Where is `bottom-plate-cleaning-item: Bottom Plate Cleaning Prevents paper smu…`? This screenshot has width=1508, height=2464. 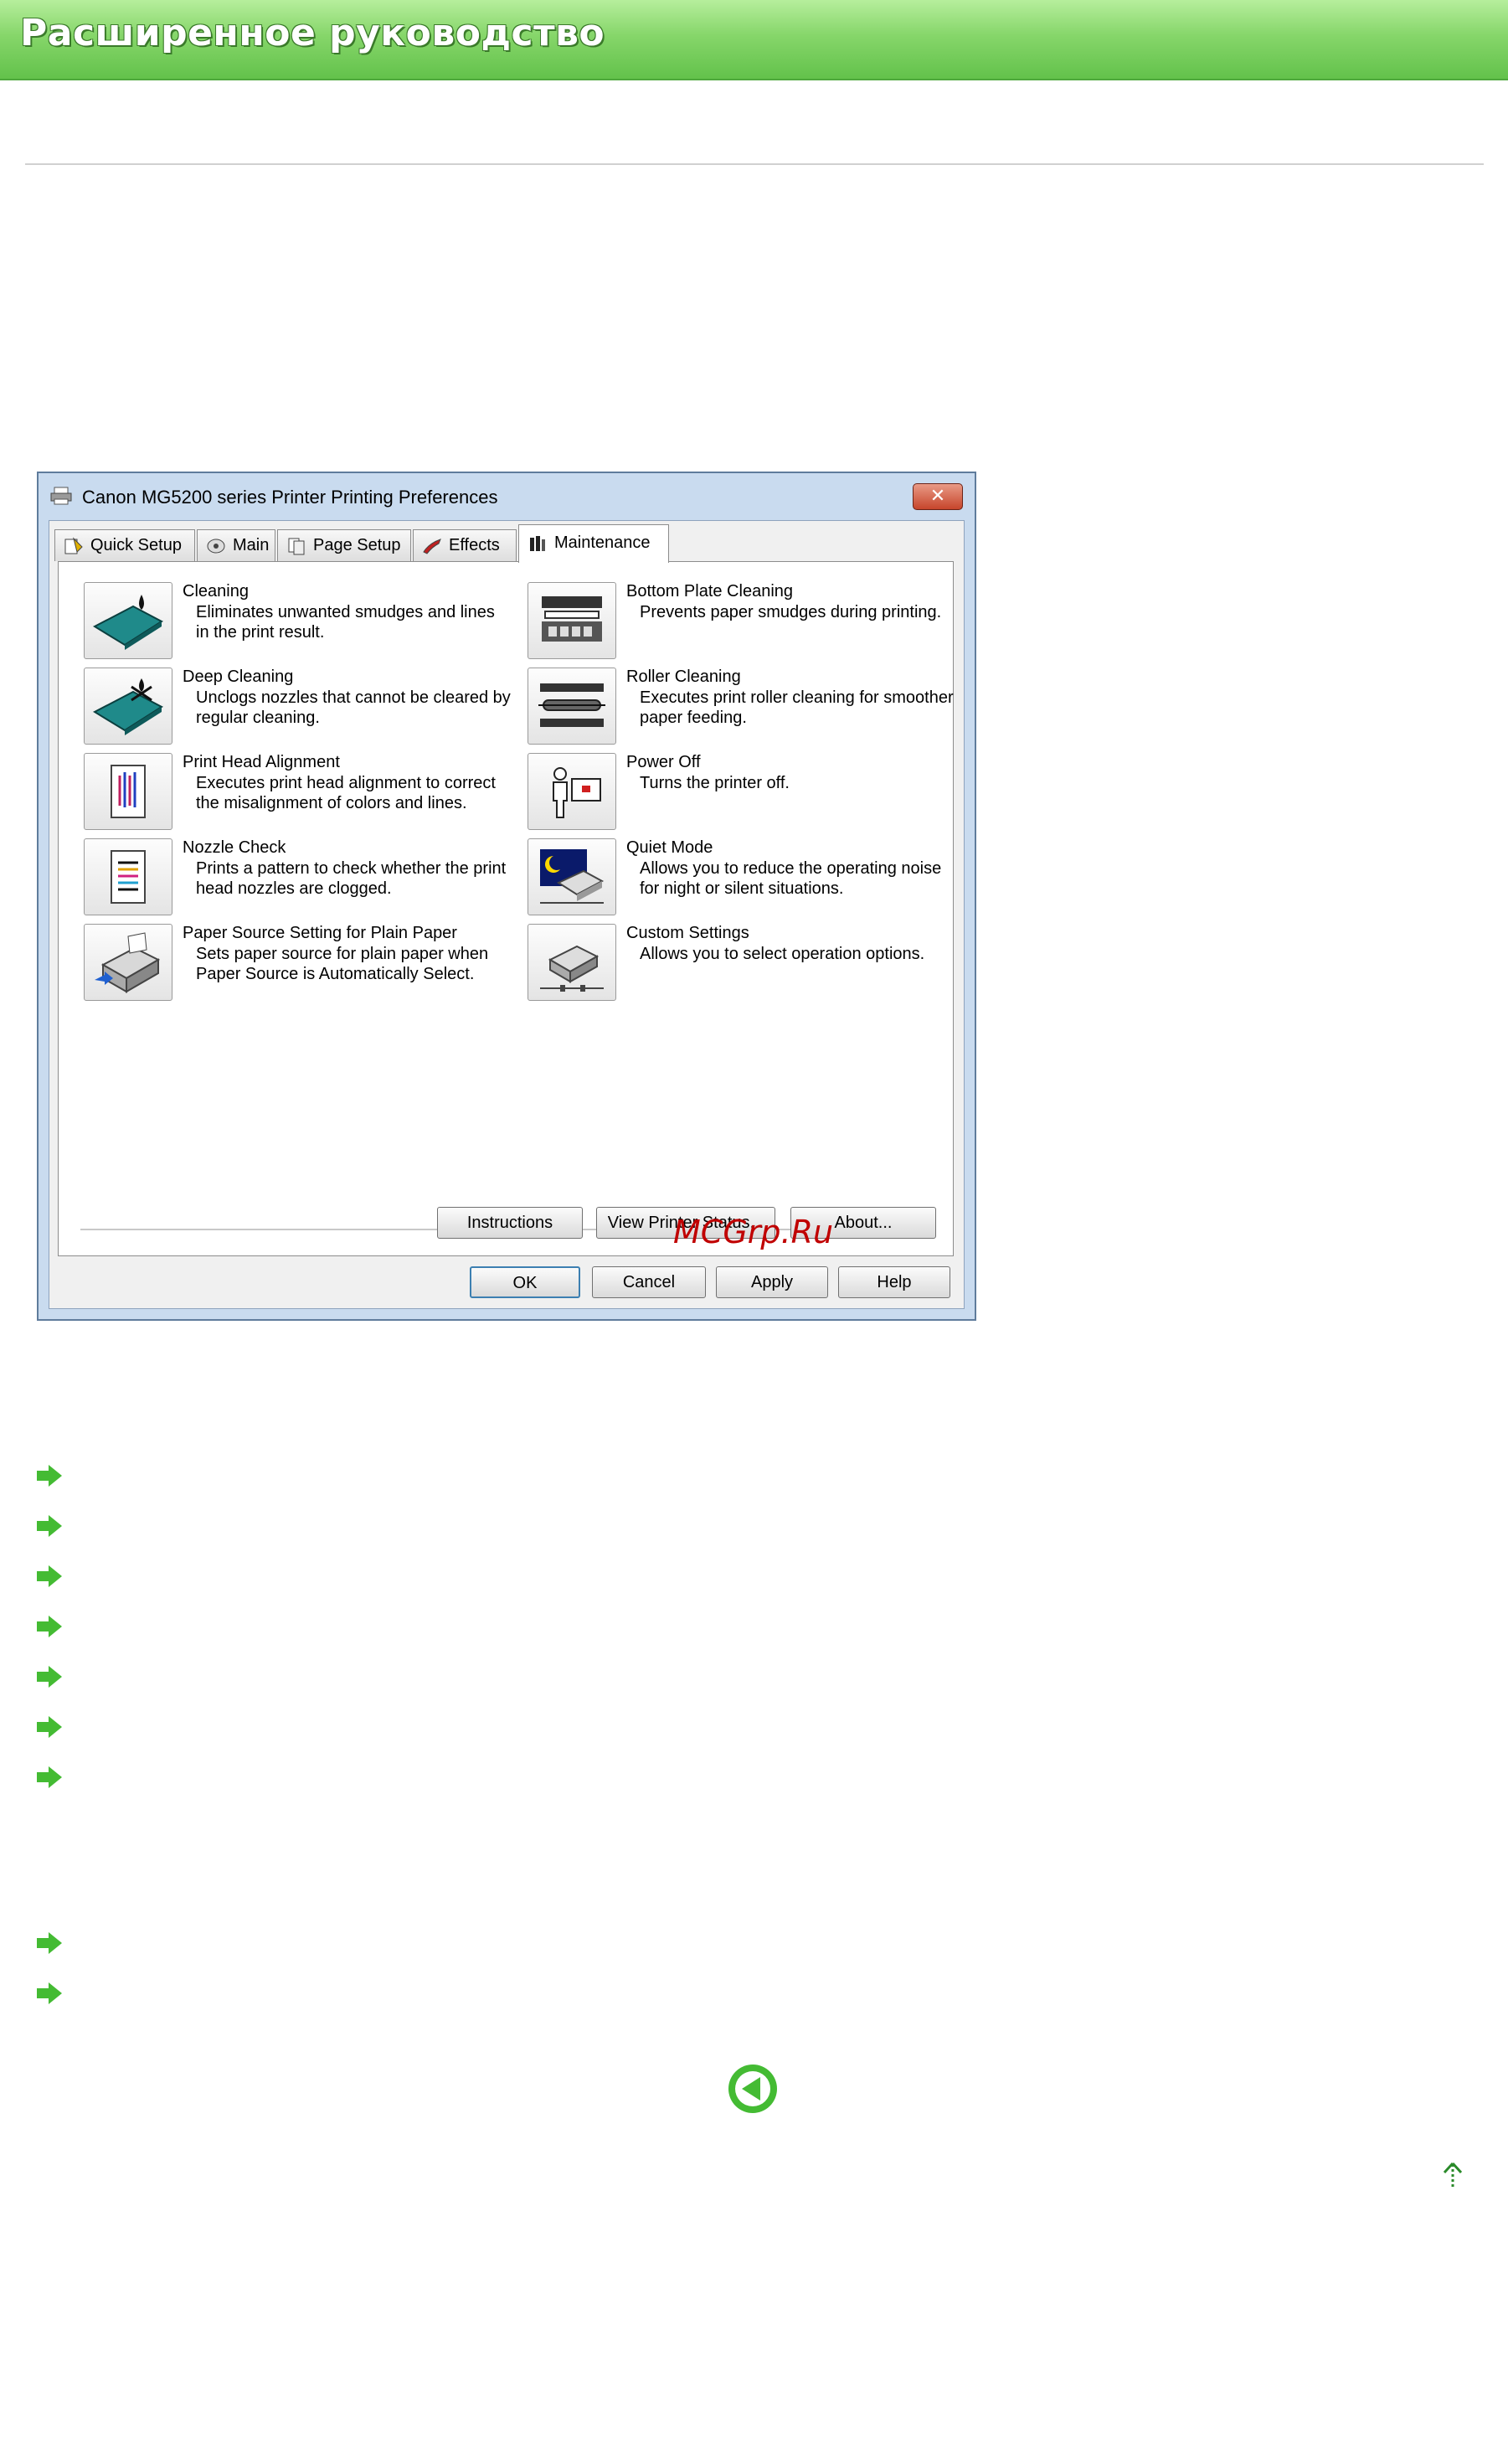 bottom-plate-cleaning-item: Bottom Plate Cleaning Prevents paper smu… is located at coordinates (742, 624).